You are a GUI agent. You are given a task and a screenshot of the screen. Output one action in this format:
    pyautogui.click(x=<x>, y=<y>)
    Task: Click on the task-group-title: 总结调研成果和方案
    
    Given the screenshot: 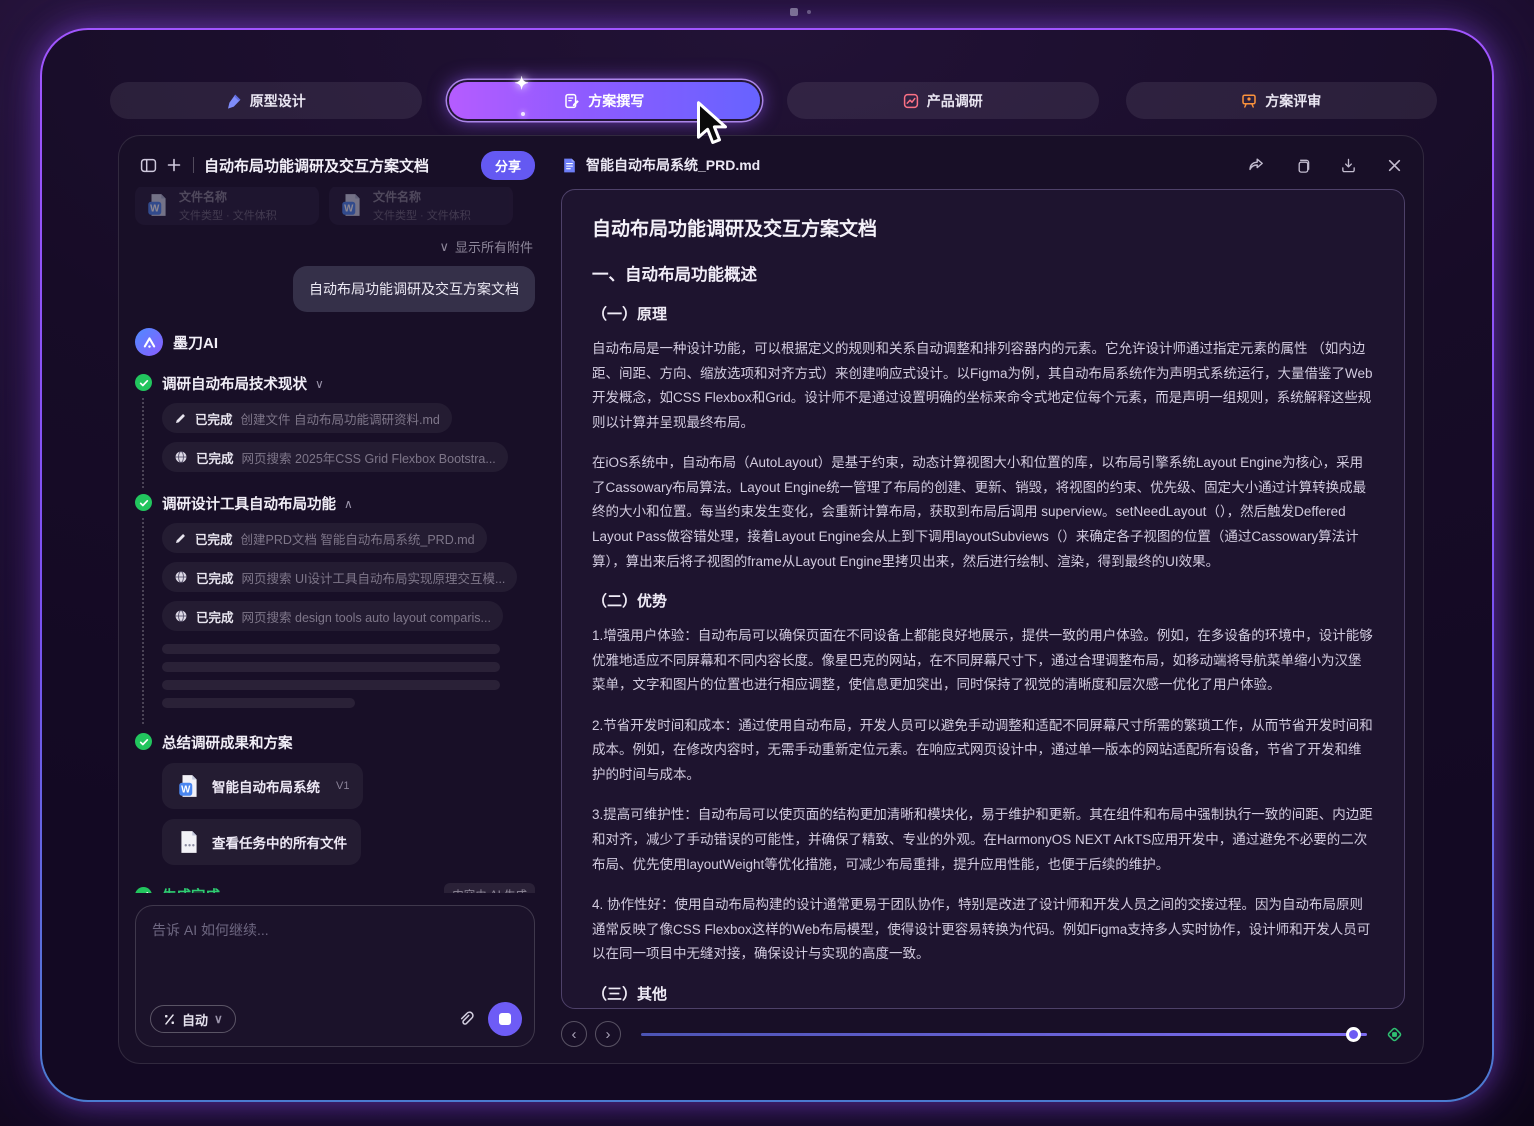 What is the action you would take?
    pyautogui.click(x=227, y=744)
    